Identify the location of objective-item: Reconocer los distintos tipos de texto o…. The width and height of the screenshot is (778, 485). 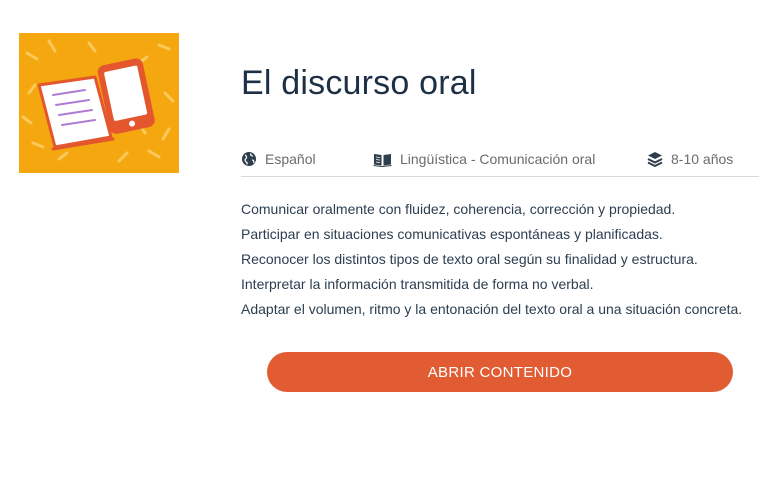
(469, 259).